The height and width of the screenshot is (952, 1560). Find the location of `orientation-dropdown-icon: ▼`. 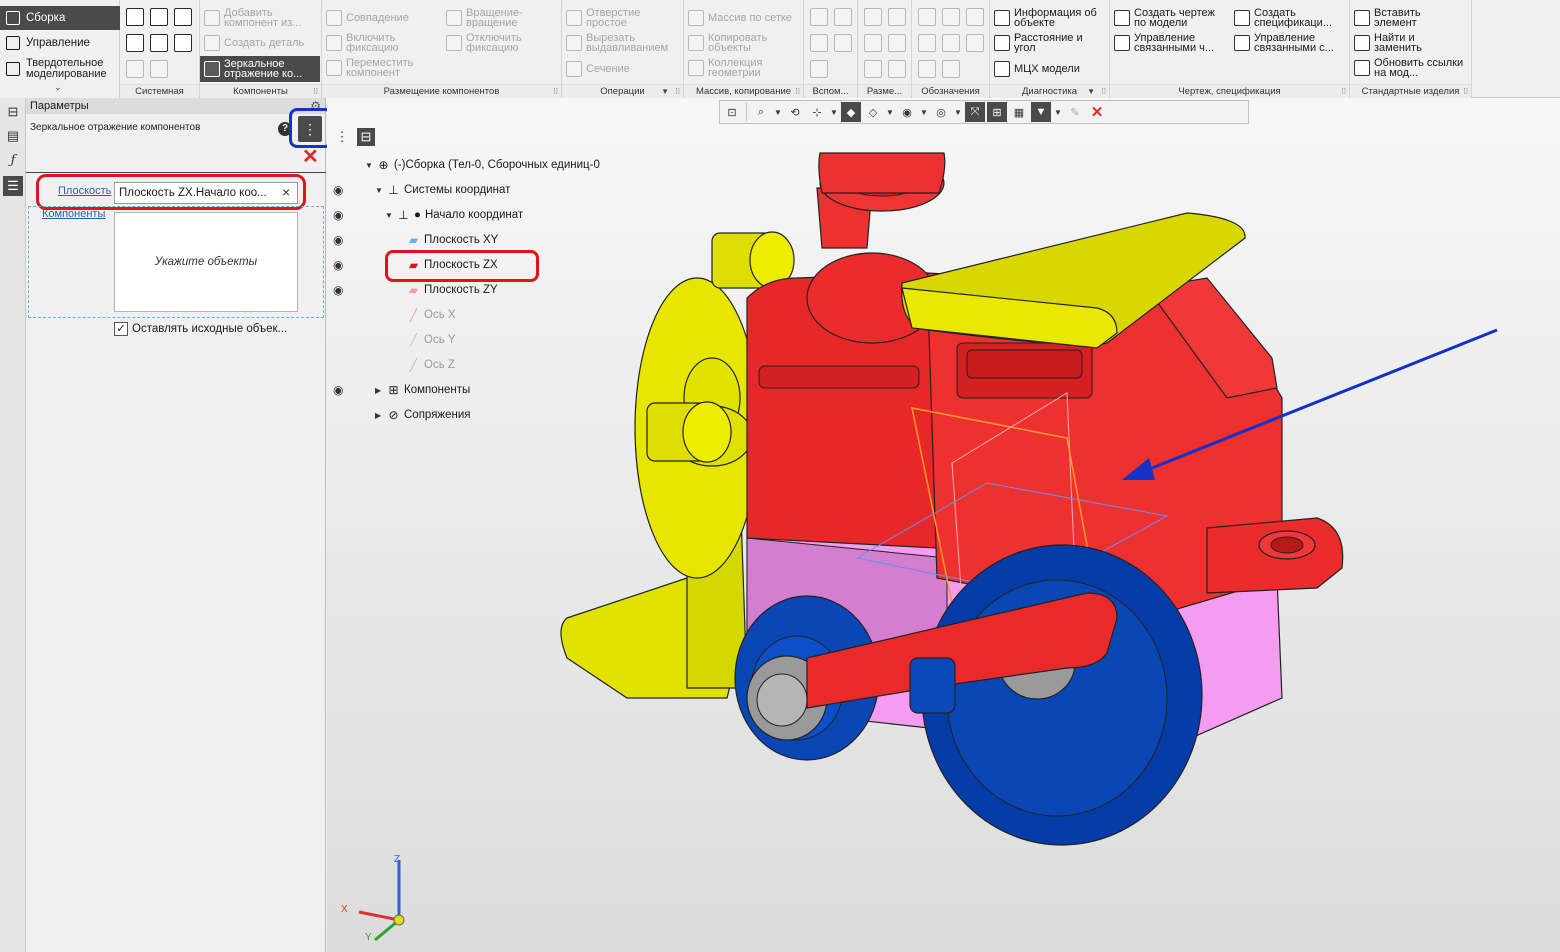

orientation-dropdown-icon: ▼ is located at coordinates (834, 112).